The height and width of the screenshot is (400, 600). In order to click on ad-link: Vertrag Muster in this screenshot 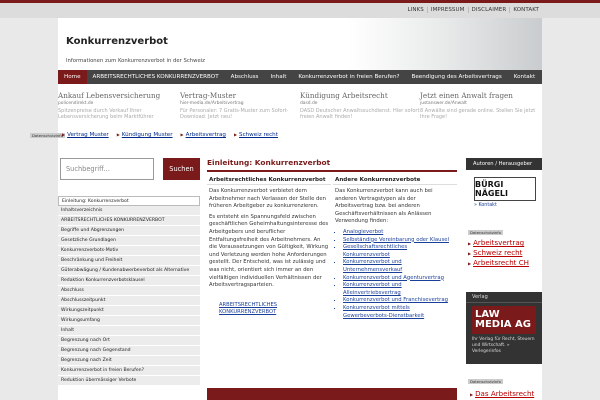, I will do `click(85, 135)`.